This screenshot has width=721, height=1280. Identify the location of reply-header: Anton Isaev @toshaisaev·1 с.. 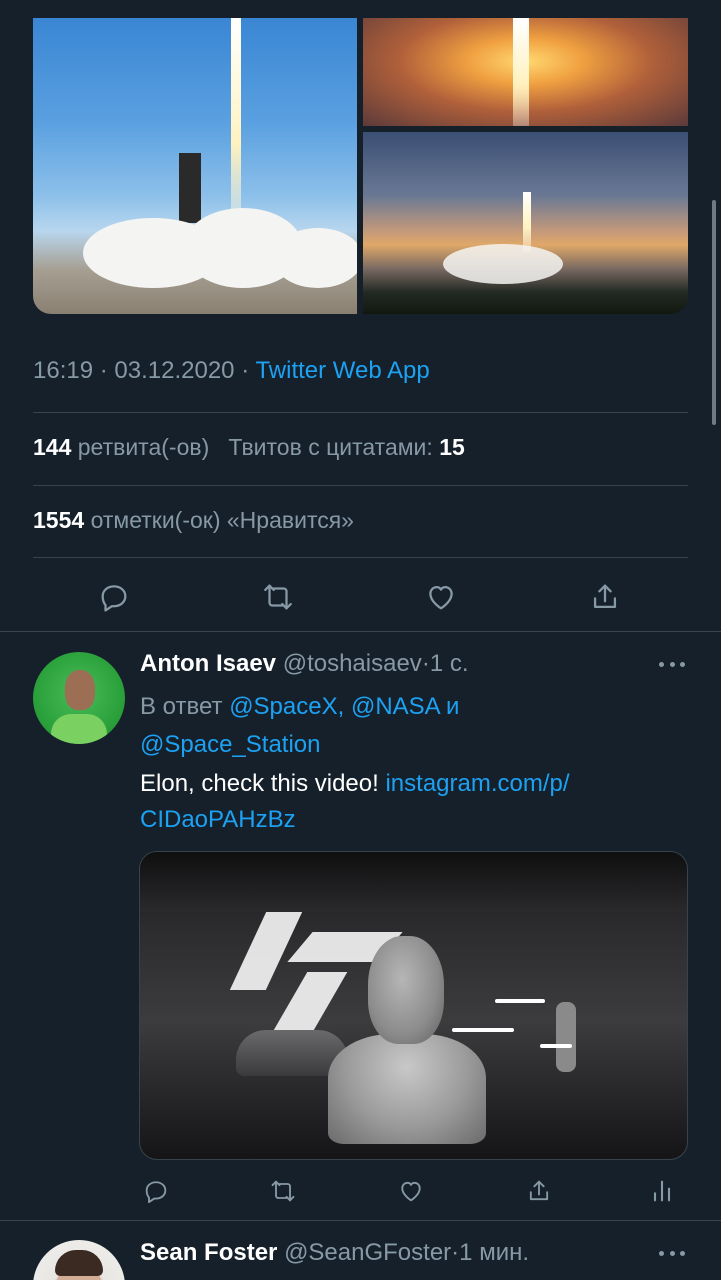
(304, 664).